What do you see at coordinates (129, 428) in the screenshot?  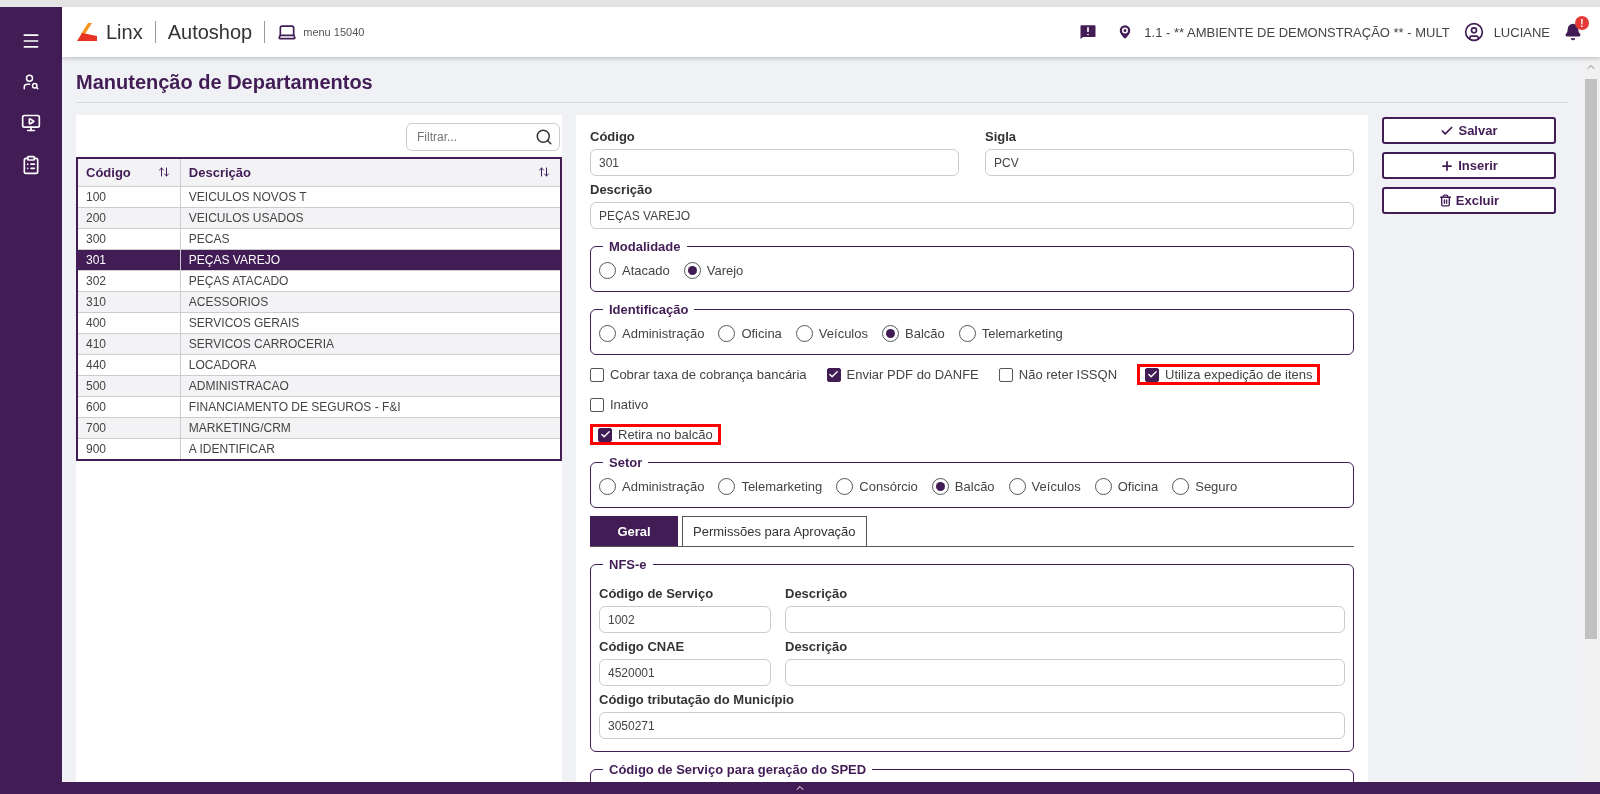 I see `table-cell: 700` at bounding box center [129, 428].